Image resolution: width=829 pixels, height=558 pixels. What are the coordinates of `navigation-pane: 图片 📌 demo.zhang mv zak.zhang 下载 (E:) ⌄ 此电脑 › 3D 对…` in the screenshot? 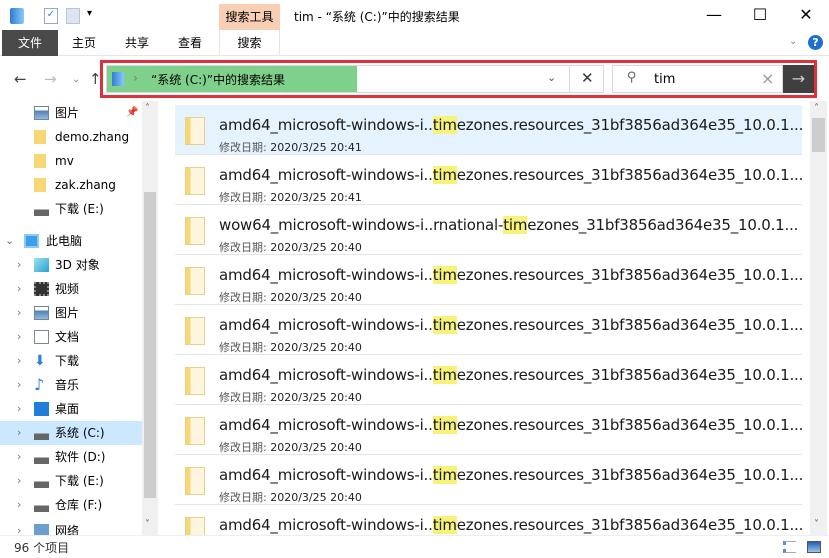 It's located at (79, 318).